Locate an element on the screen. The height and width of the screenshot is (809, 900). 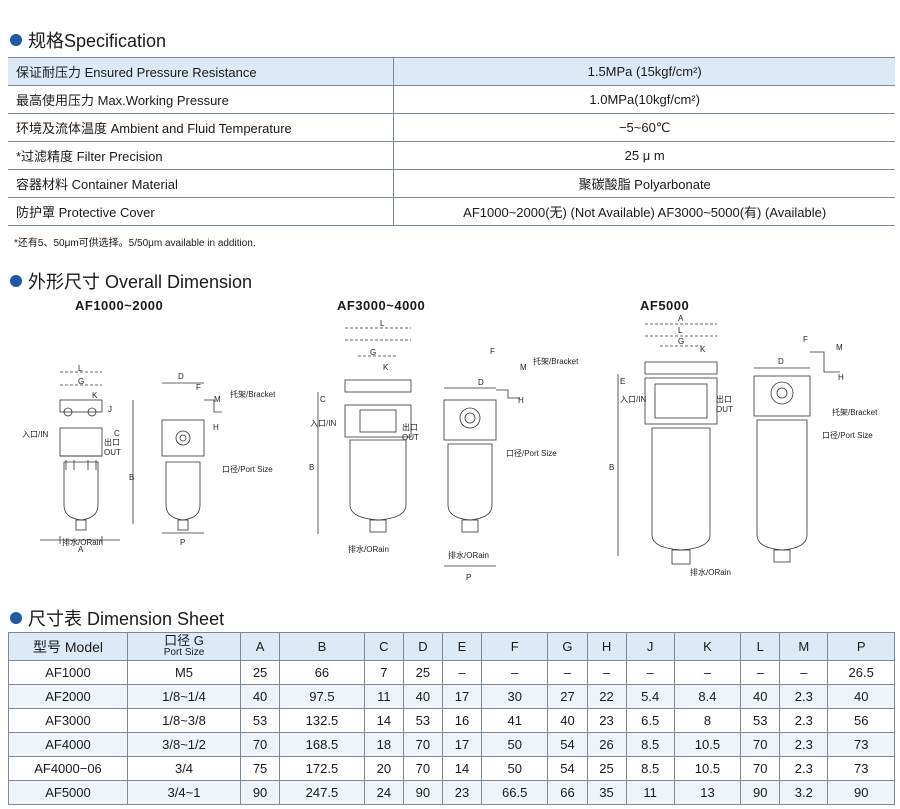
dim-letter-c: C is located at coordinates (117, 433).